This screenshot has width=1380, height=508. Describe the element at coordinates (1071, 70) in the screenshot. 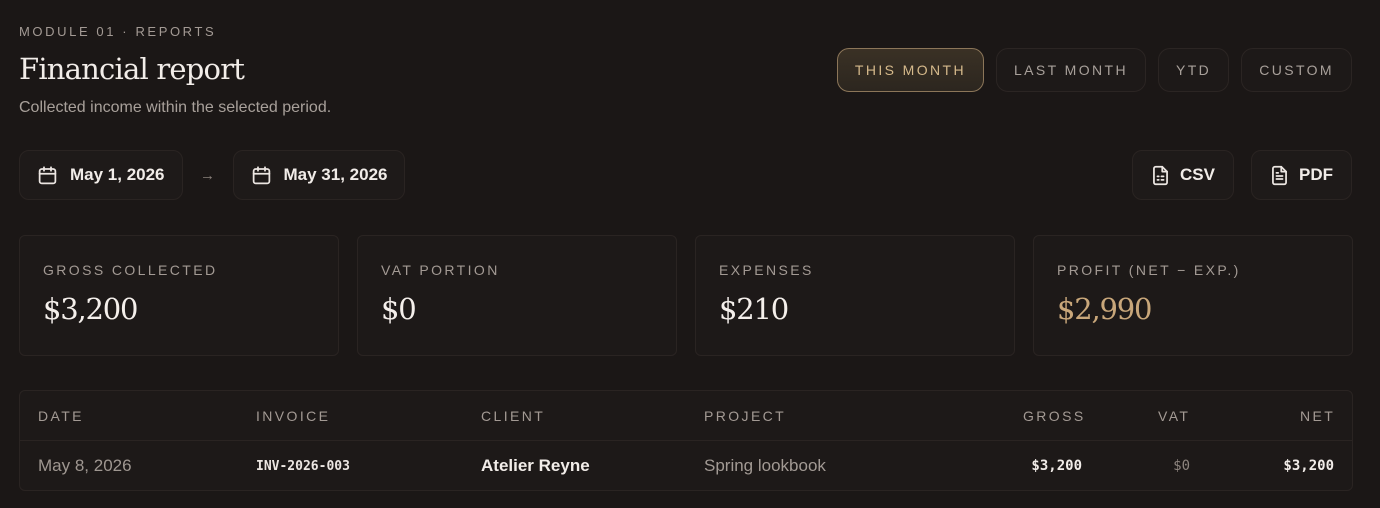

I see `tab-last-month: LAST MONTH` at that location.